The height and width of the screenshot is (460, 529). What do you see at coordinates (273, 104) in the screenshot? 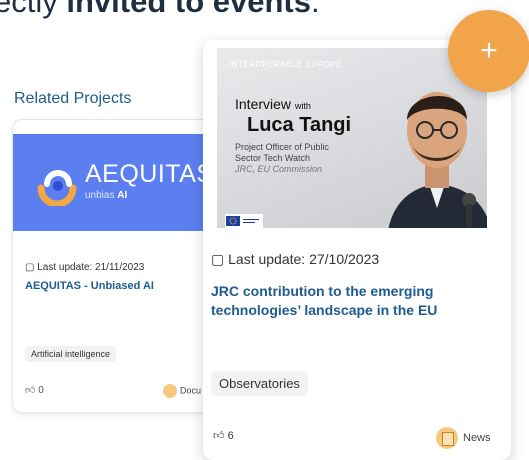
I see `photo-interview-text: Interview with` at bounding box center [273, 104].